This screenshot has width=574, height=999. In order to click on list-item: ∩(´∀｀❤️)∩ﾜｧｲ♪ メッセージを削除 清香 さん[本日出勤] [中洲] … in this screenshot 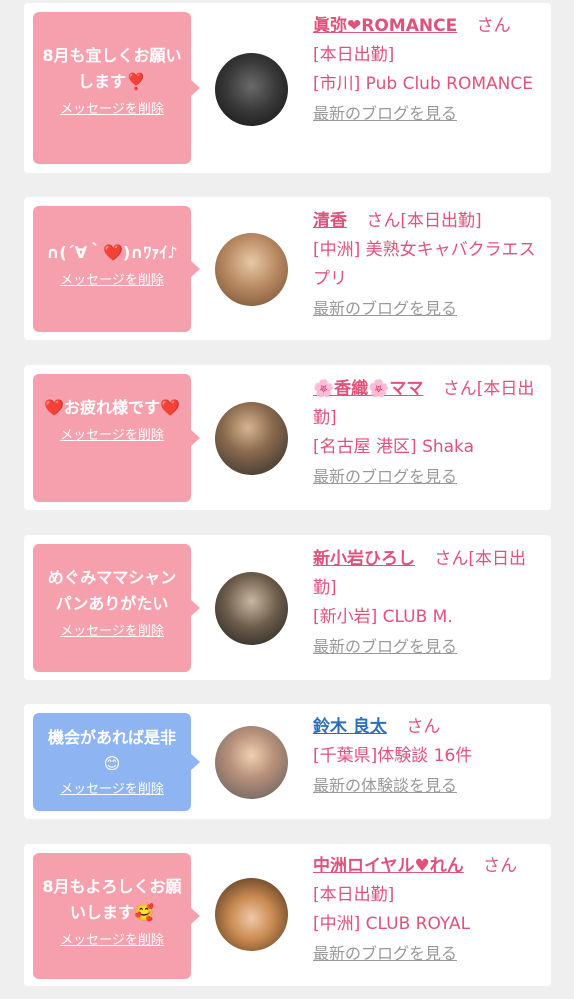, I will do `click(287, 268)`.